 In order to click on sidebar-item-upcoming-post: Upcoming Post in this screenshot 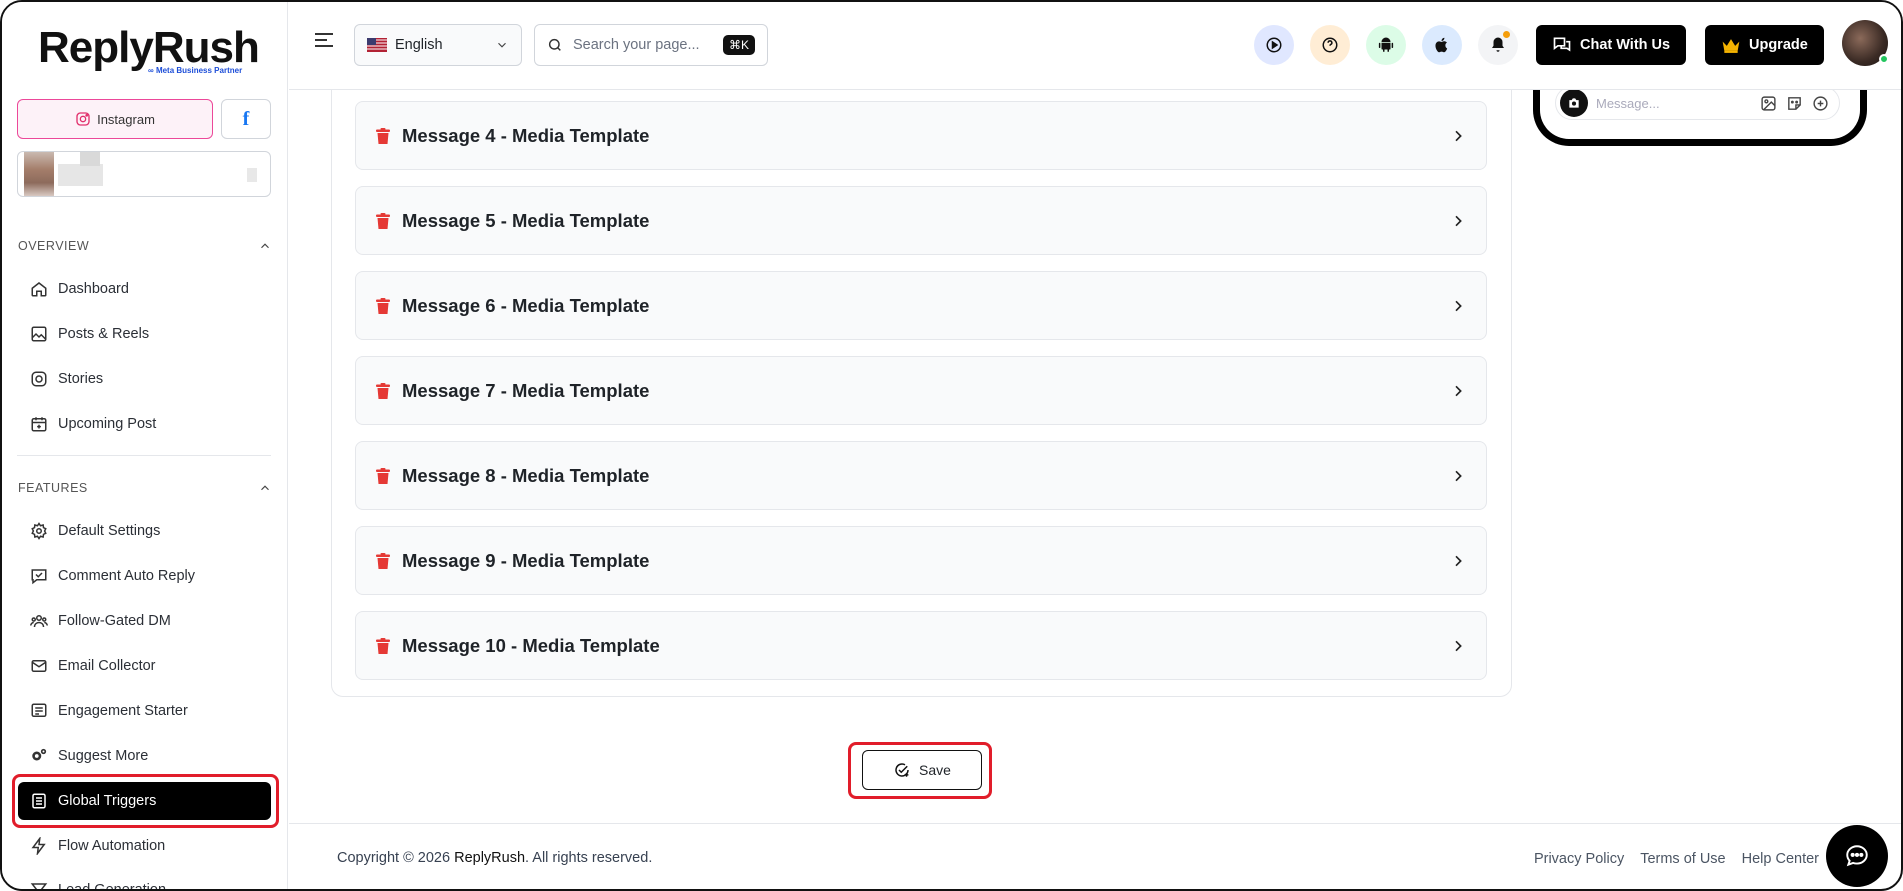, I will do `click(144, 424)`.